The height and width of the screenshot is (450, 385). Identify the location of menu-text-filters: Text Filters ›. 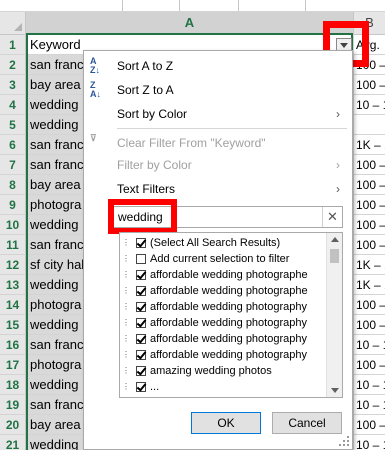
(218, 189).